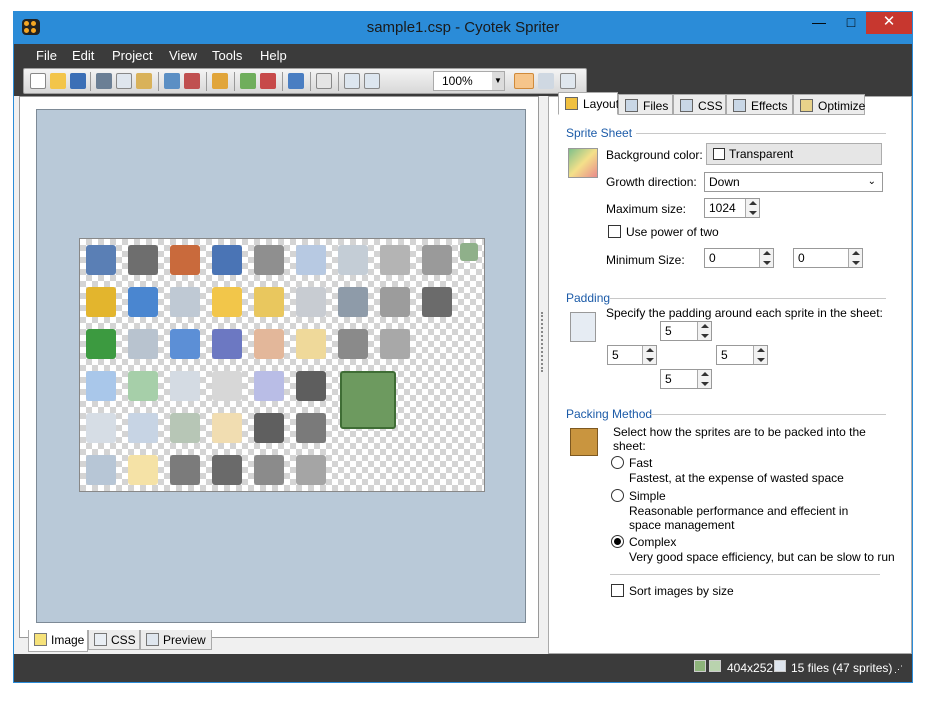  I want to click on sort-images-checkbox, so click(617, 590).